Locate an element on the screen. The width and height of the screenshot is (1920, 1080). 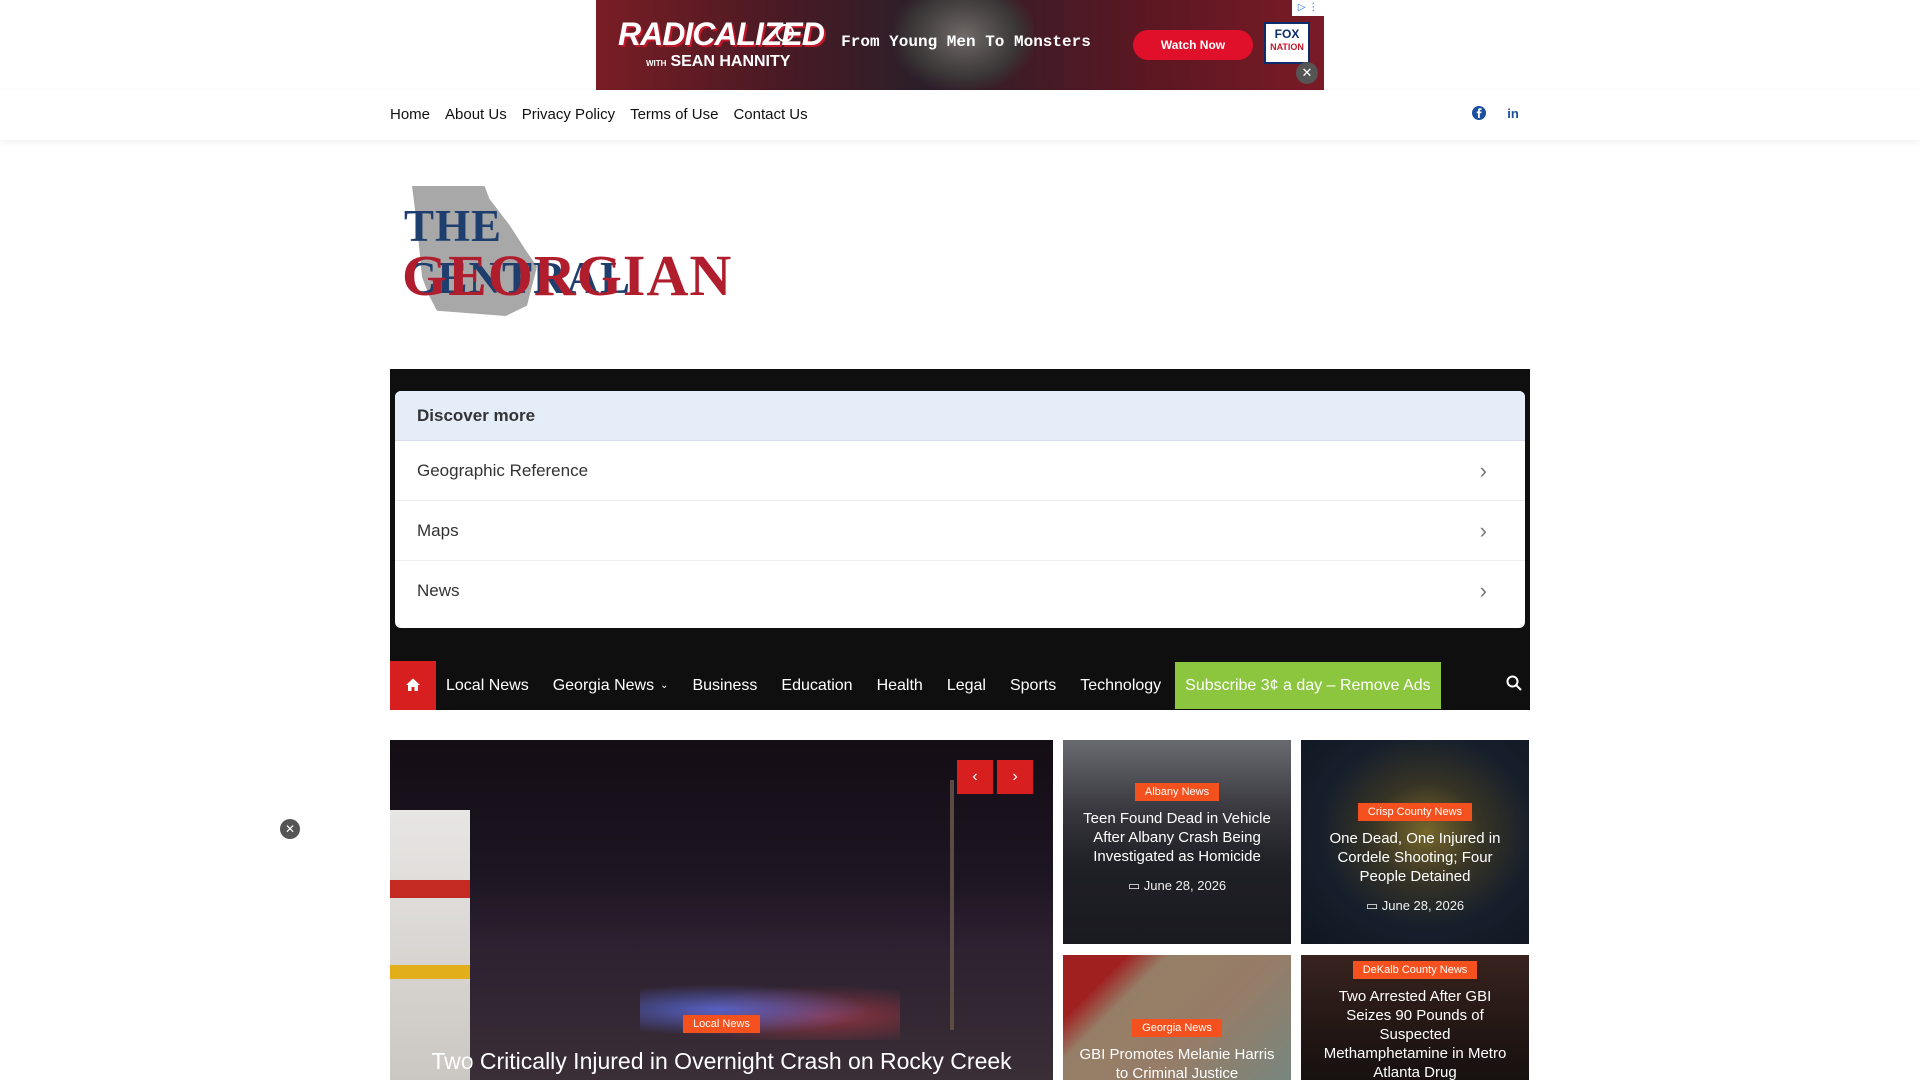
topnav-privacy: Privacy Policy is located at coordinates (568, 115).